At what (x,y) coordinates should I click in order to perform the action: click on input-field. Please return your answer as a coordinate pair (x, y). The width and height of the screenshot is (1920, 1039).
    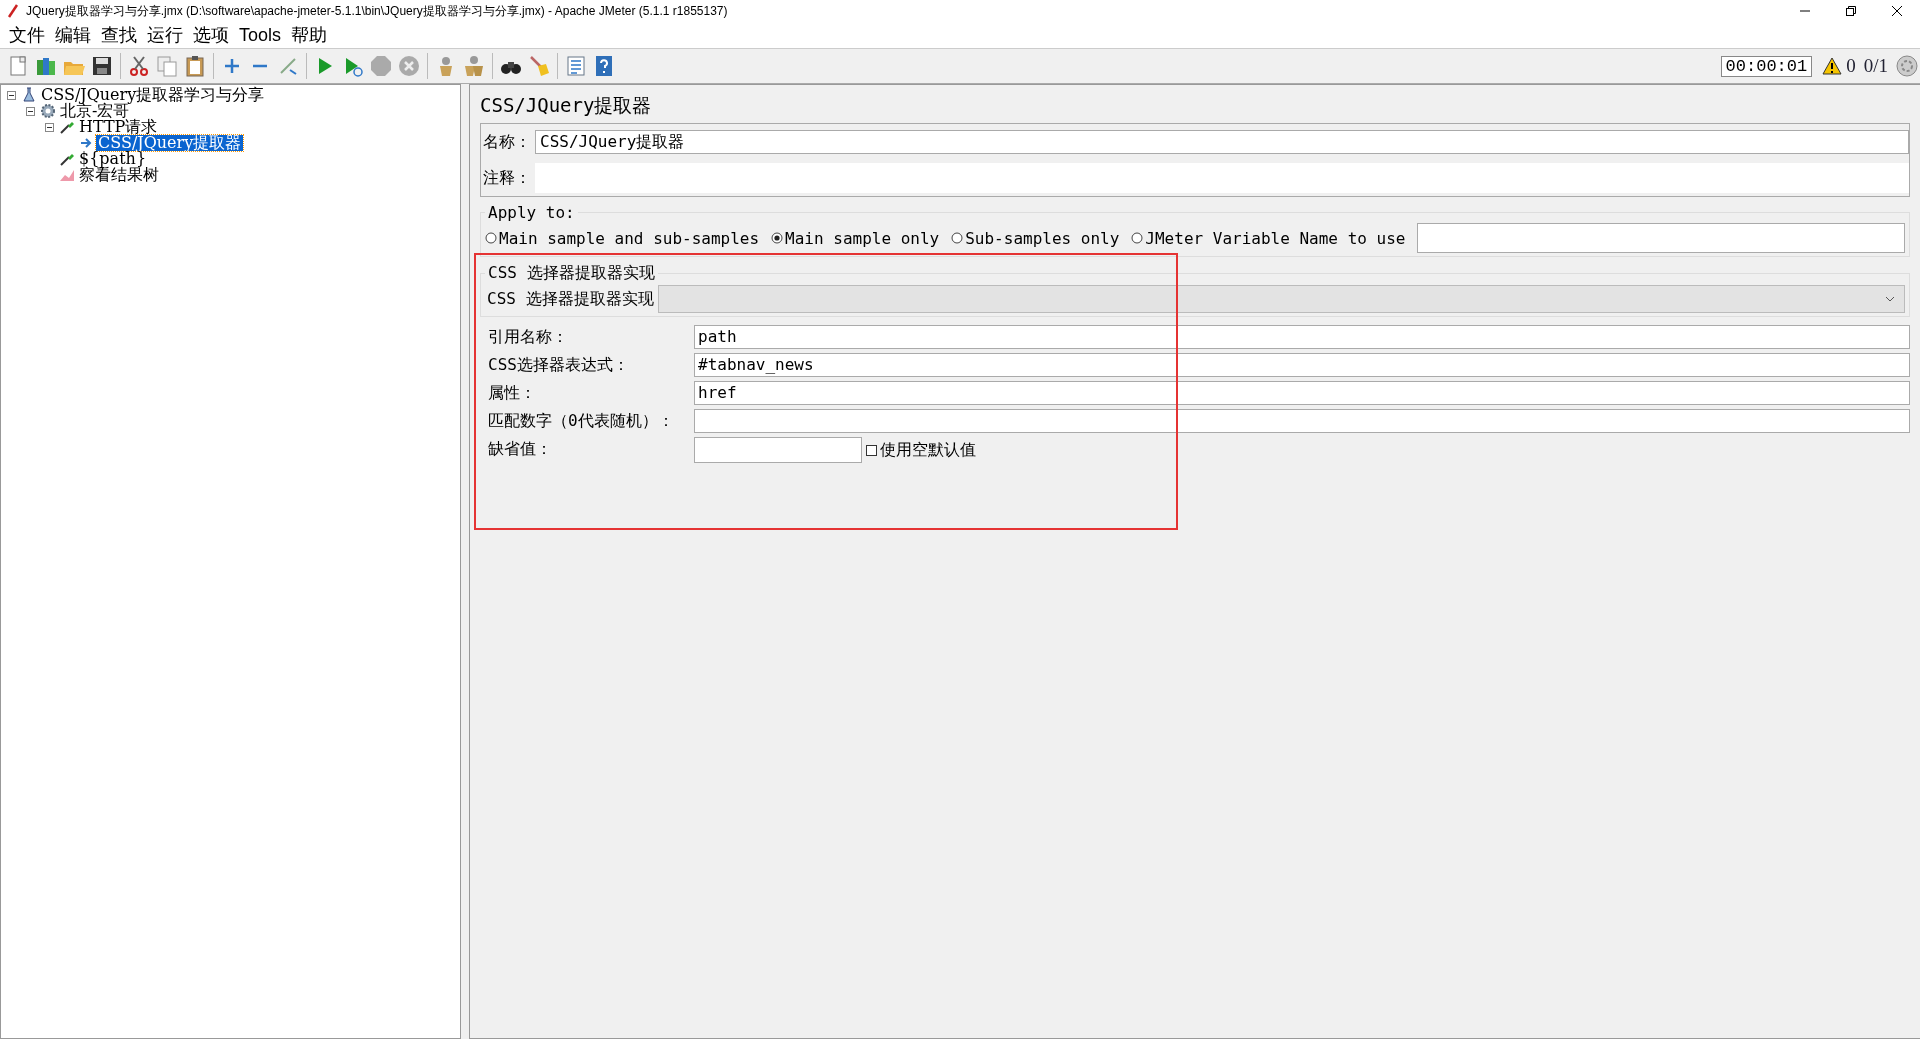
    Looking at the image, I should click on (1302, 421).